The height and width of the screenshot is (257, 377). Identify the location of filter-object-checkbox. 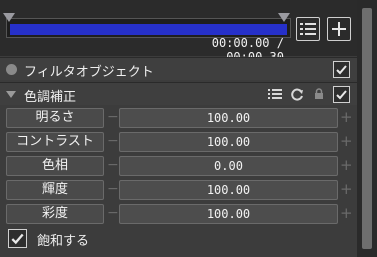
(341, 69).